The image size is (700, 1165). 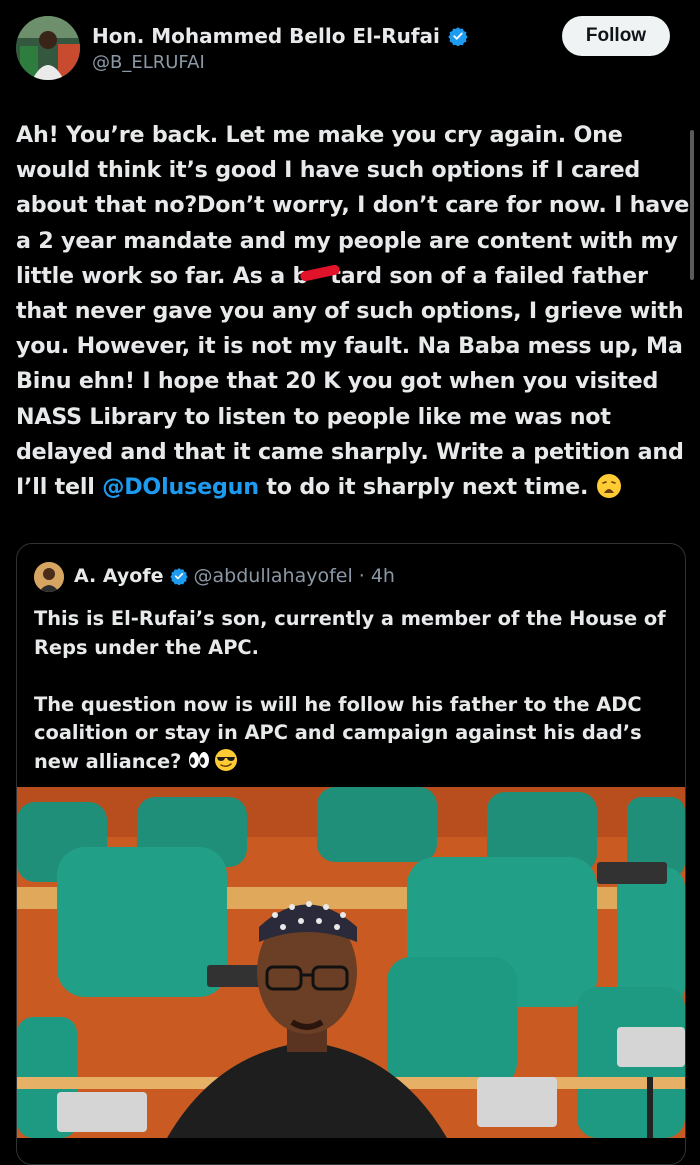 What do you see at coordinates (180, 487) in the screenshot?
I see `mention-link: @DOlusegun` at bounding box center [180, 487].